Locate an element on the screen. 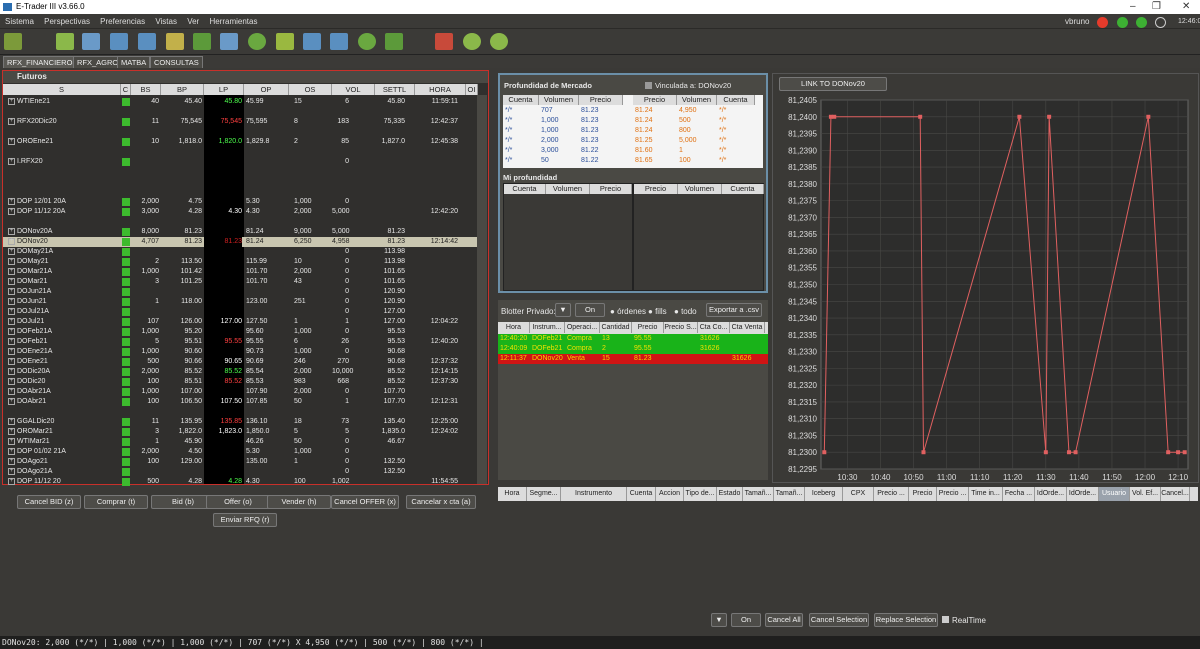 This screenshot has width=1200, height=649. orders-col: Usuario is located at coordinates (1114, 494).